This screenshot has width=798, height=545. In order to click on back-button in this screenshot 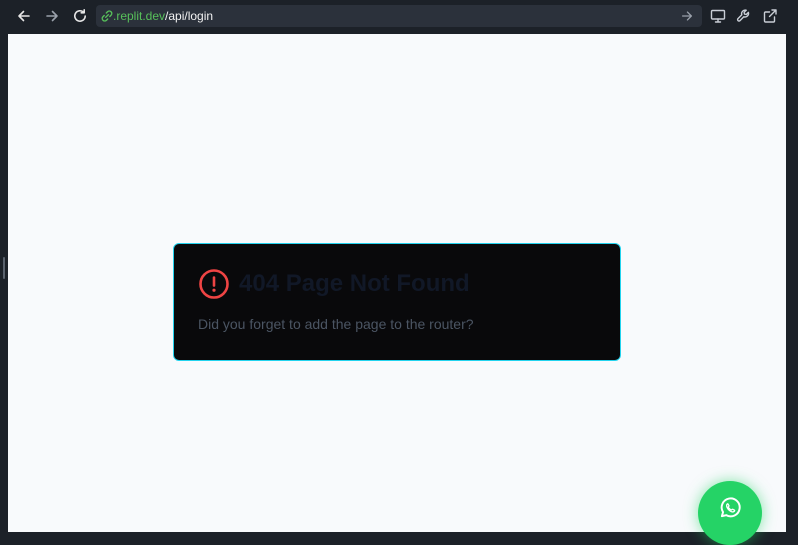, I will do `click(24, 16)`.